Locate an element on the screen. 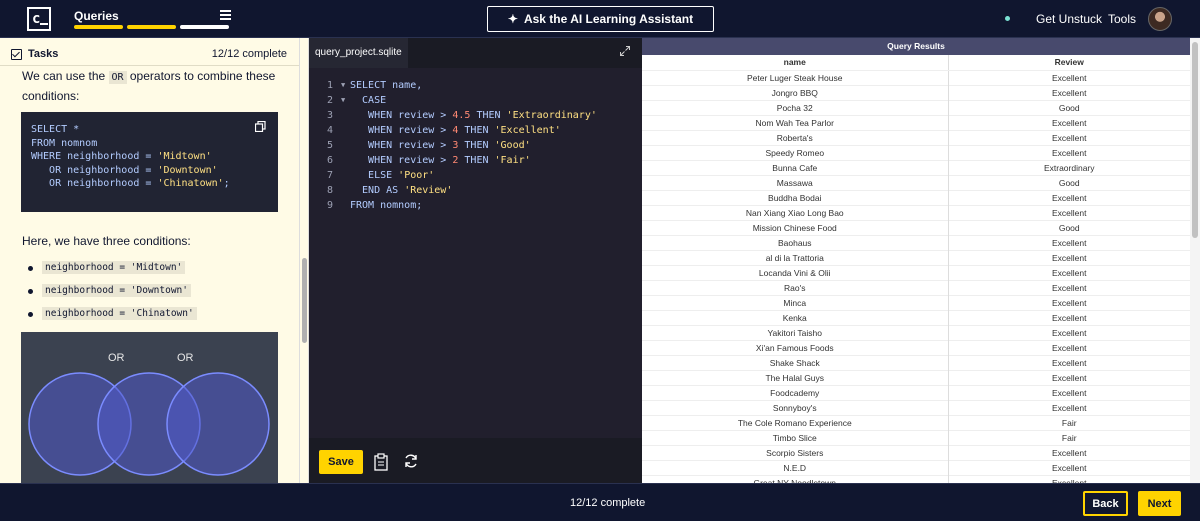  table-row: Rao's Excellent is located at coordinates (916, 287).